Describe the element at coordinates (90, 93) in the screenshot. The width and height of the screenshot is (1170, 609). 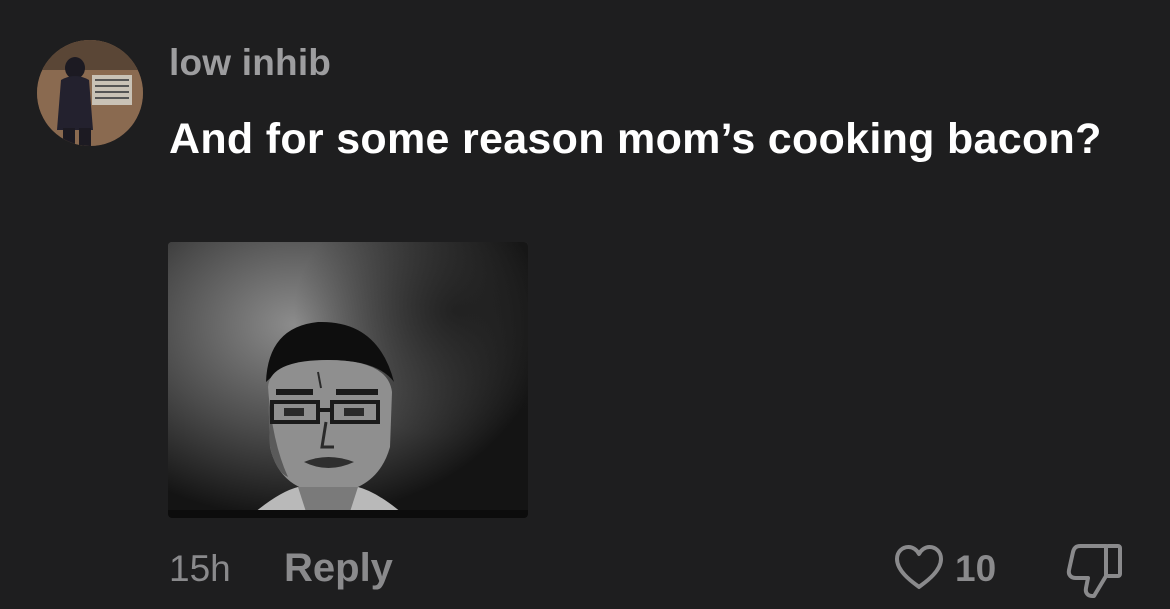
I see `avatar` at that location.